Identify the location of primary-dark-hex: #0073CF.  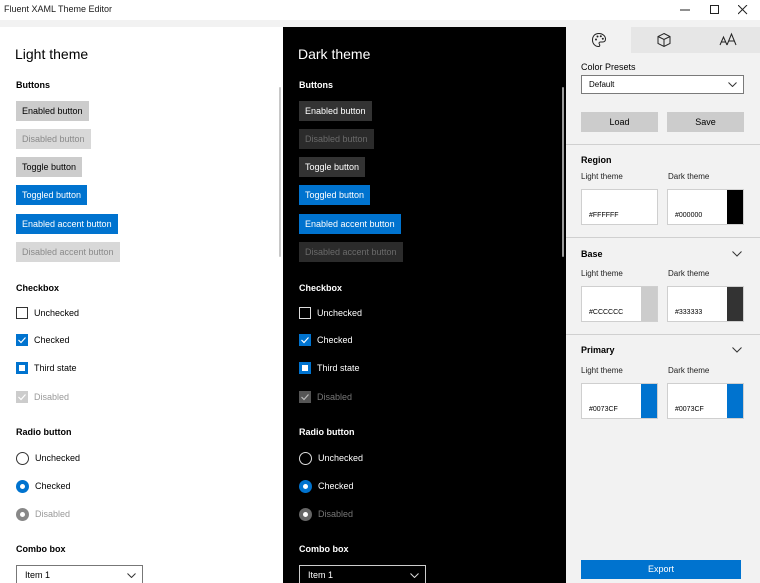
(689, 409).